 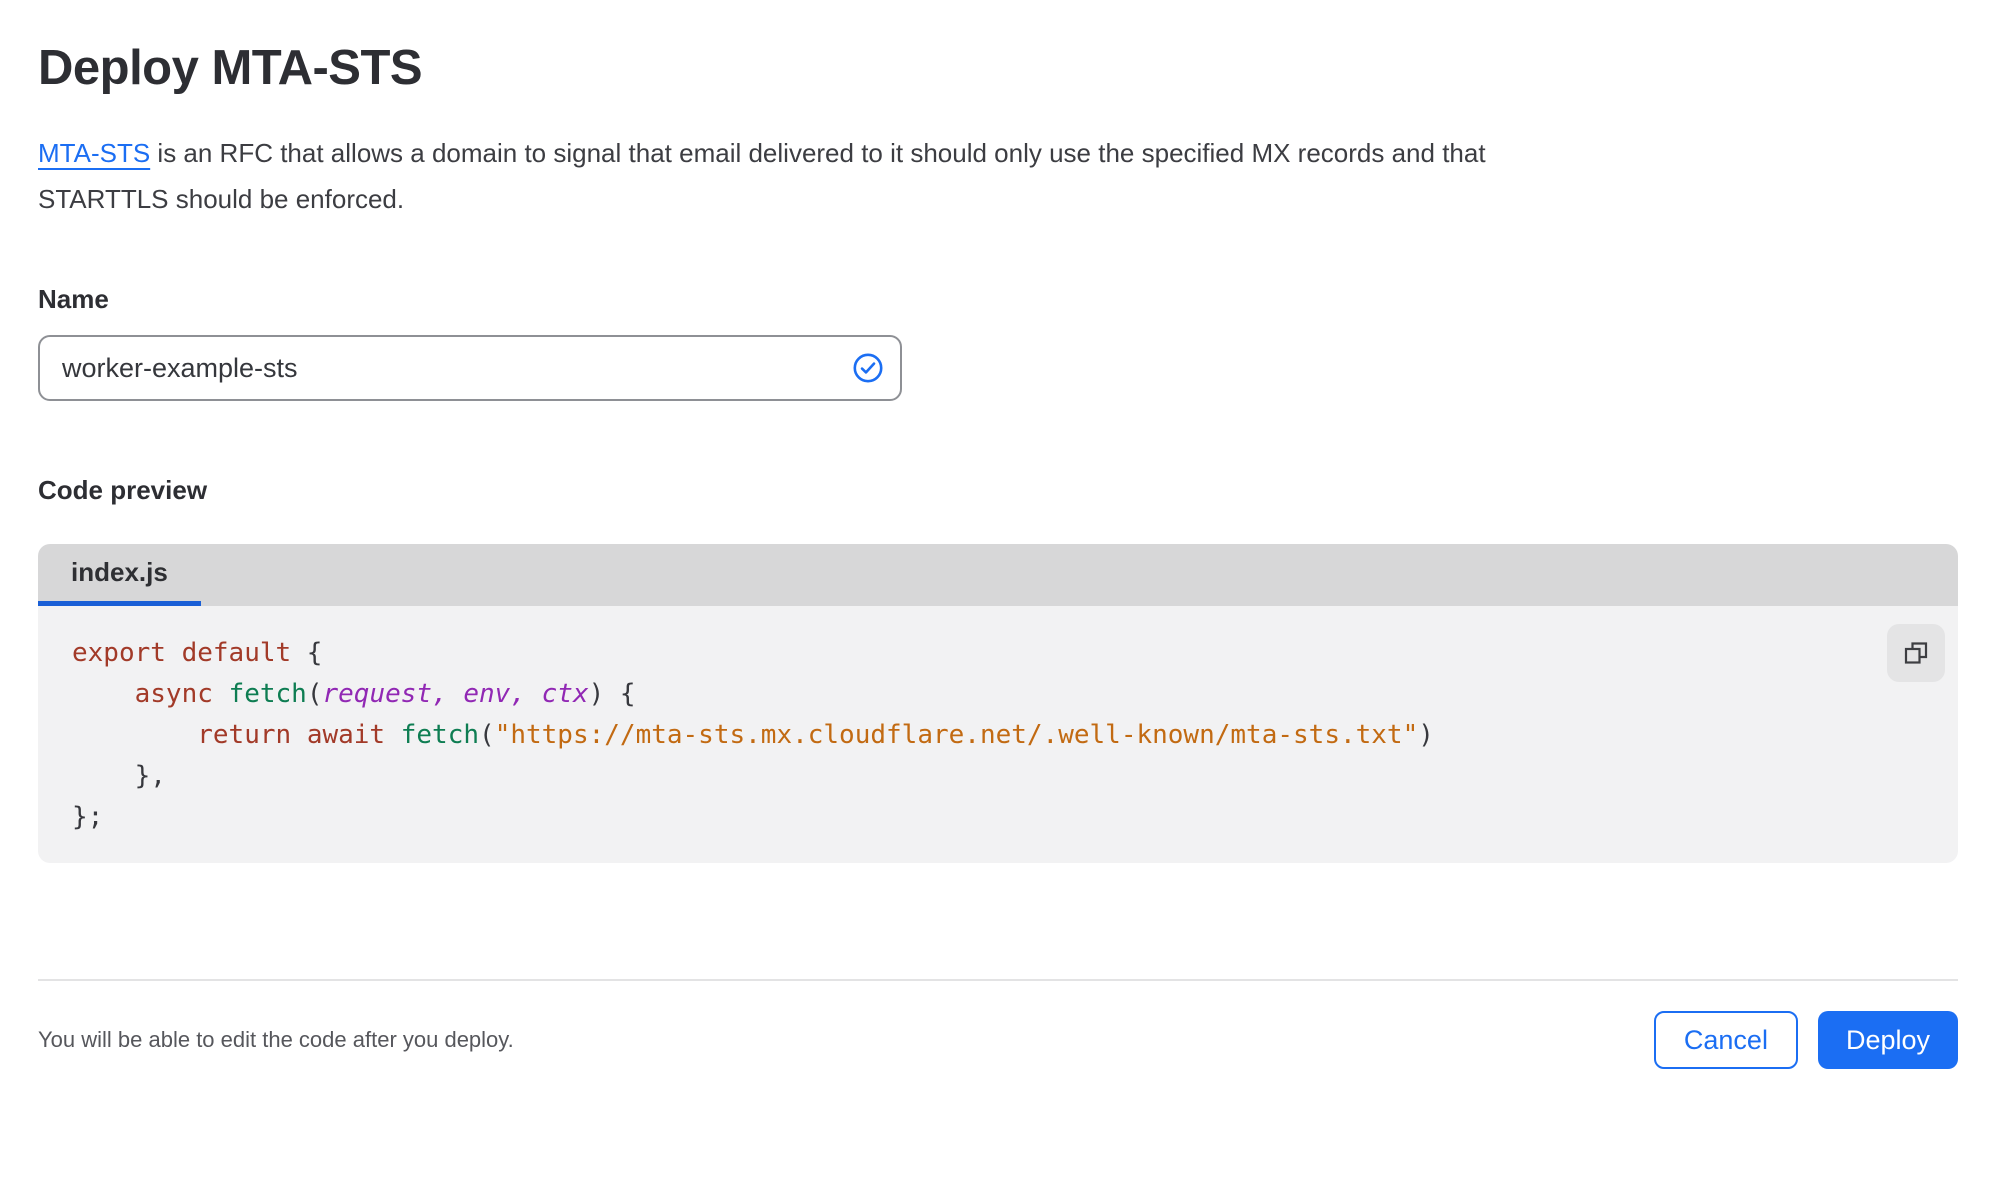 What do you see at coordinates (1725, 1040) in the screenshot?
I see `cancel-button: Cancel` at bounding box center [1725, 1040].